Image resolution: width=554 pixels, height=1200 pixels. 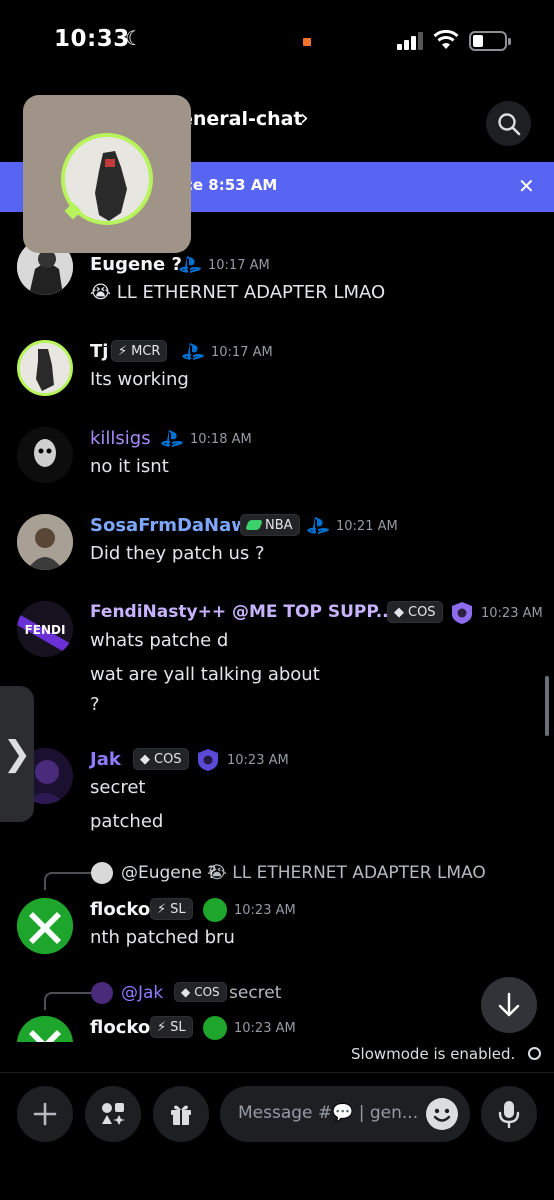 I want to click on chevron-right-icon: ›, so click(x=304, y=118).